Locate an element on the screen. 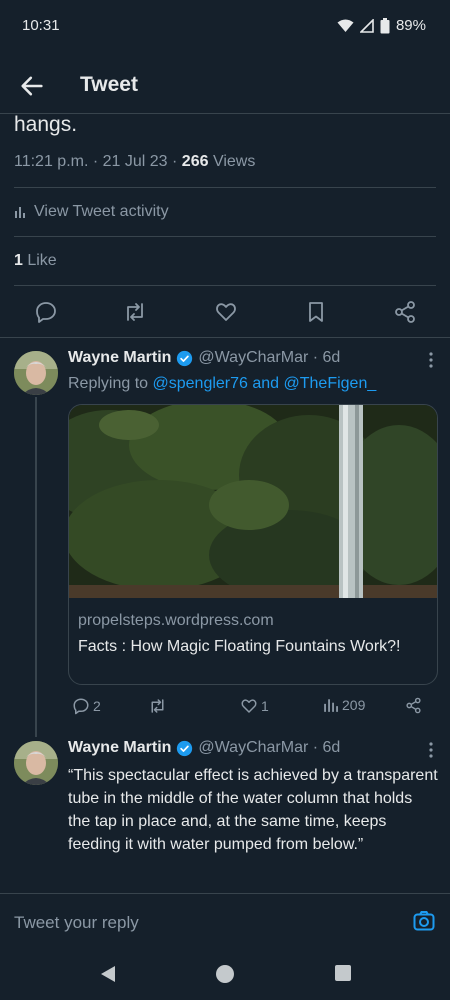 The height and width of the screenshot is (1000, 450). views-button: 209 is located at coordinates (344, 705).